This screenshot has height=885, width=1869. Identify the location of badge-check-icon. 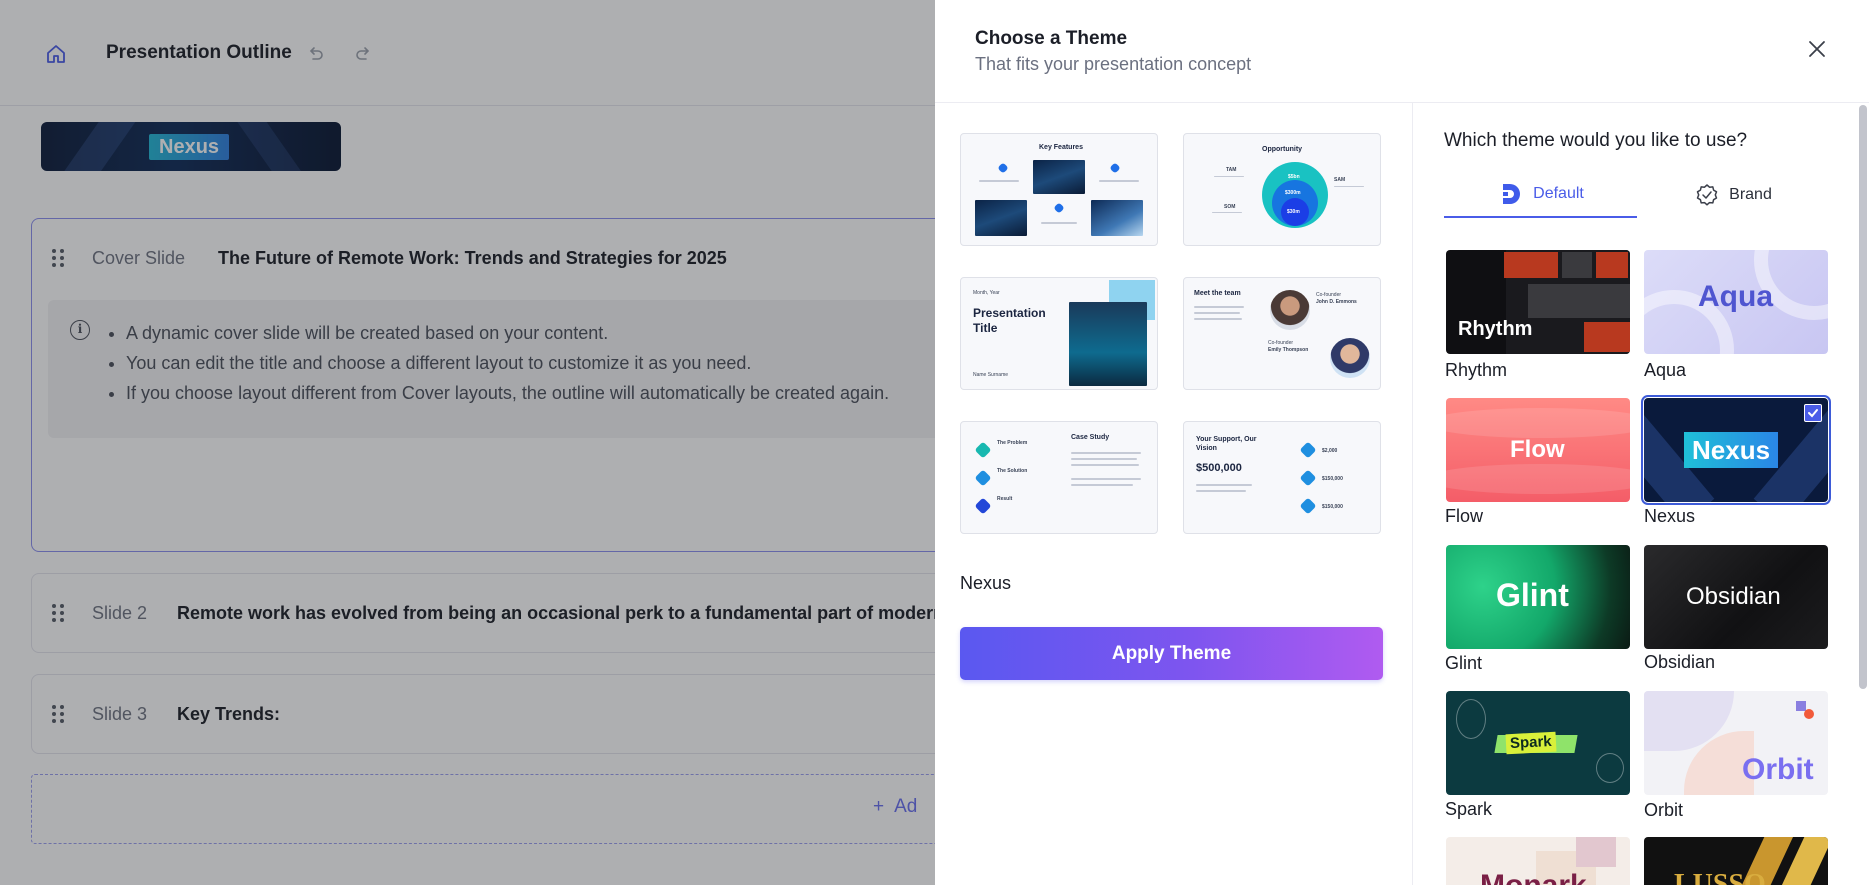
(1707, 195).